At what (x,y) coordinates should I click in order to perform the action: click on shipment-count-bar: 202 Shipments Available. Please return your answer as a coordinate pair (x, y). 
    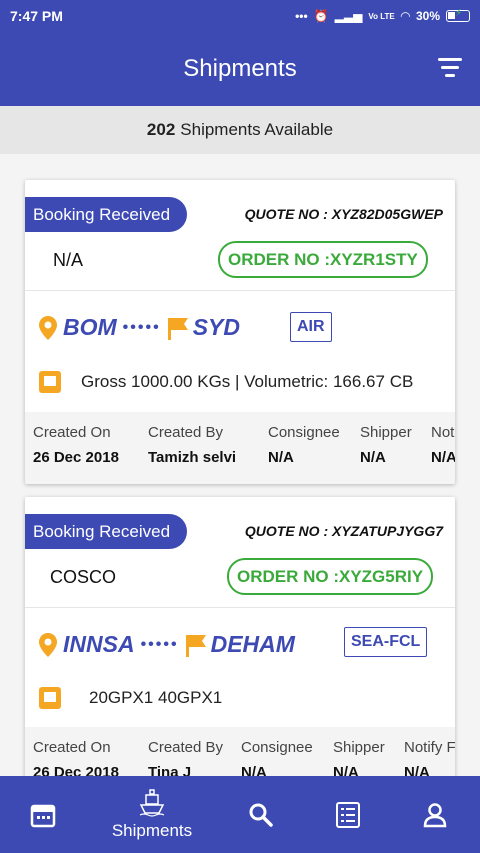
    Looking at the image, I should click on (240, 130).